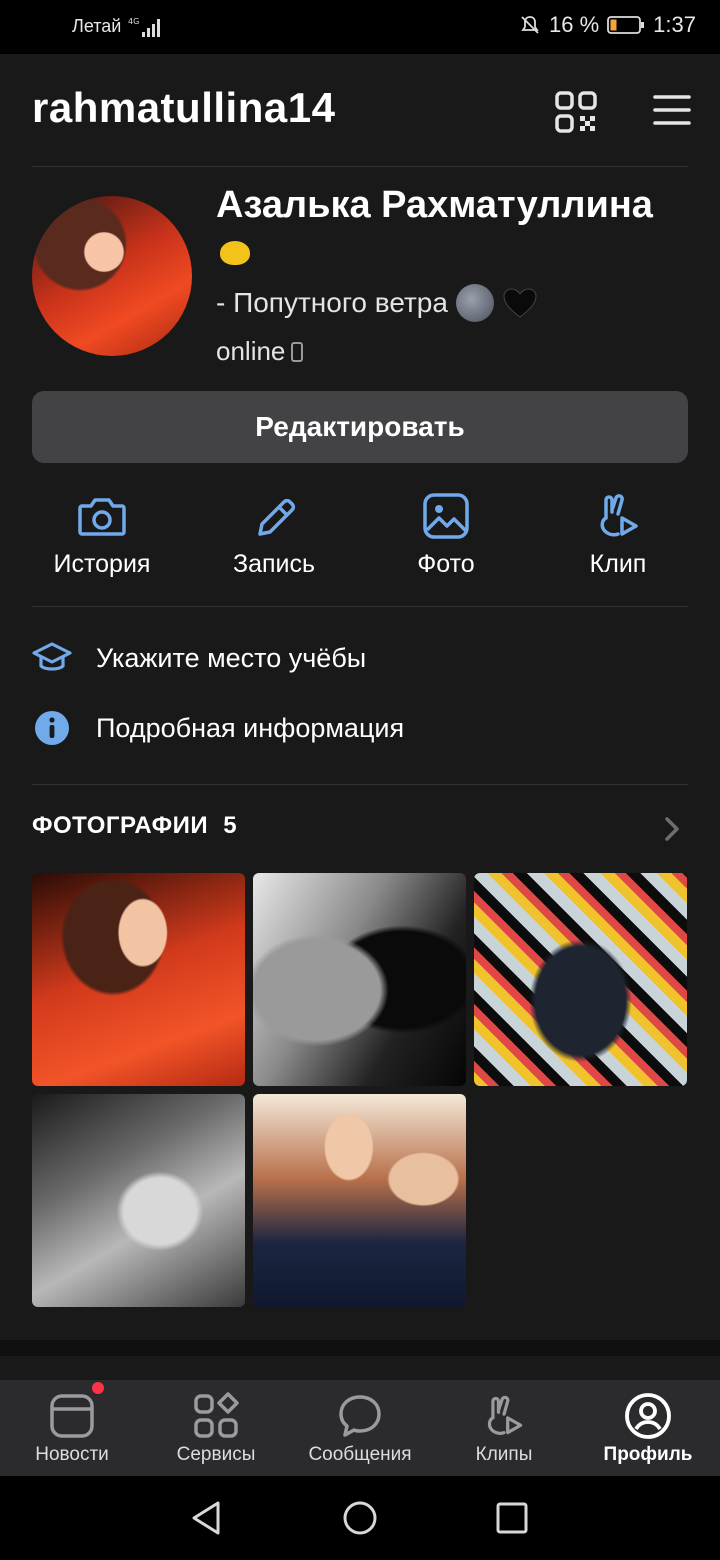 The height and width of the screenshot is (1560, 720). What do you see at coordinates (133, 21) in the screenshot?
I see `svg-text: 4G` at bounding box center [133, 21].